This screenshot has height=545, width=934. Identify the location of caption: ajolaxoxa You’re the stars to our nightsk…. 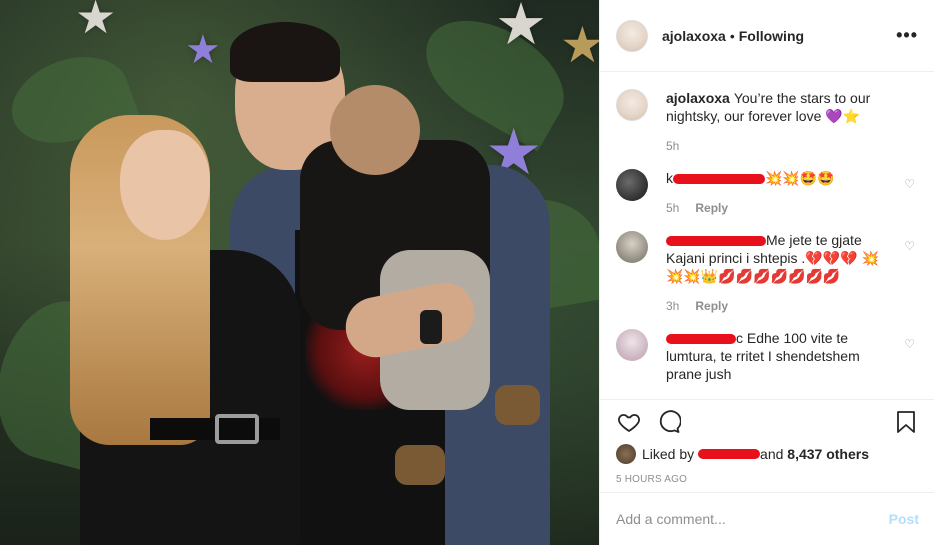
(767, 122).